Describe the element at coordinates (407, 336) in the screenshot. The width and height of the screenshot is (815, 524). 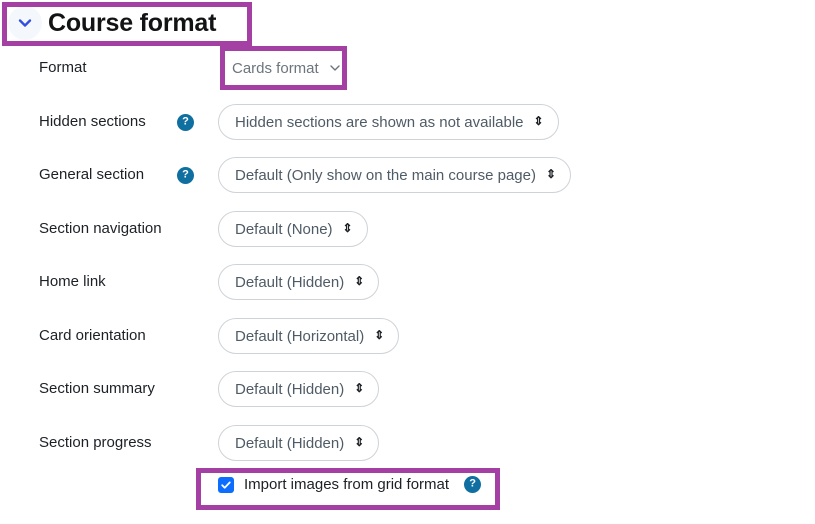
I see `form-row-card-orientation: Card orientation Default (Horizontal) ⇕` at that location.